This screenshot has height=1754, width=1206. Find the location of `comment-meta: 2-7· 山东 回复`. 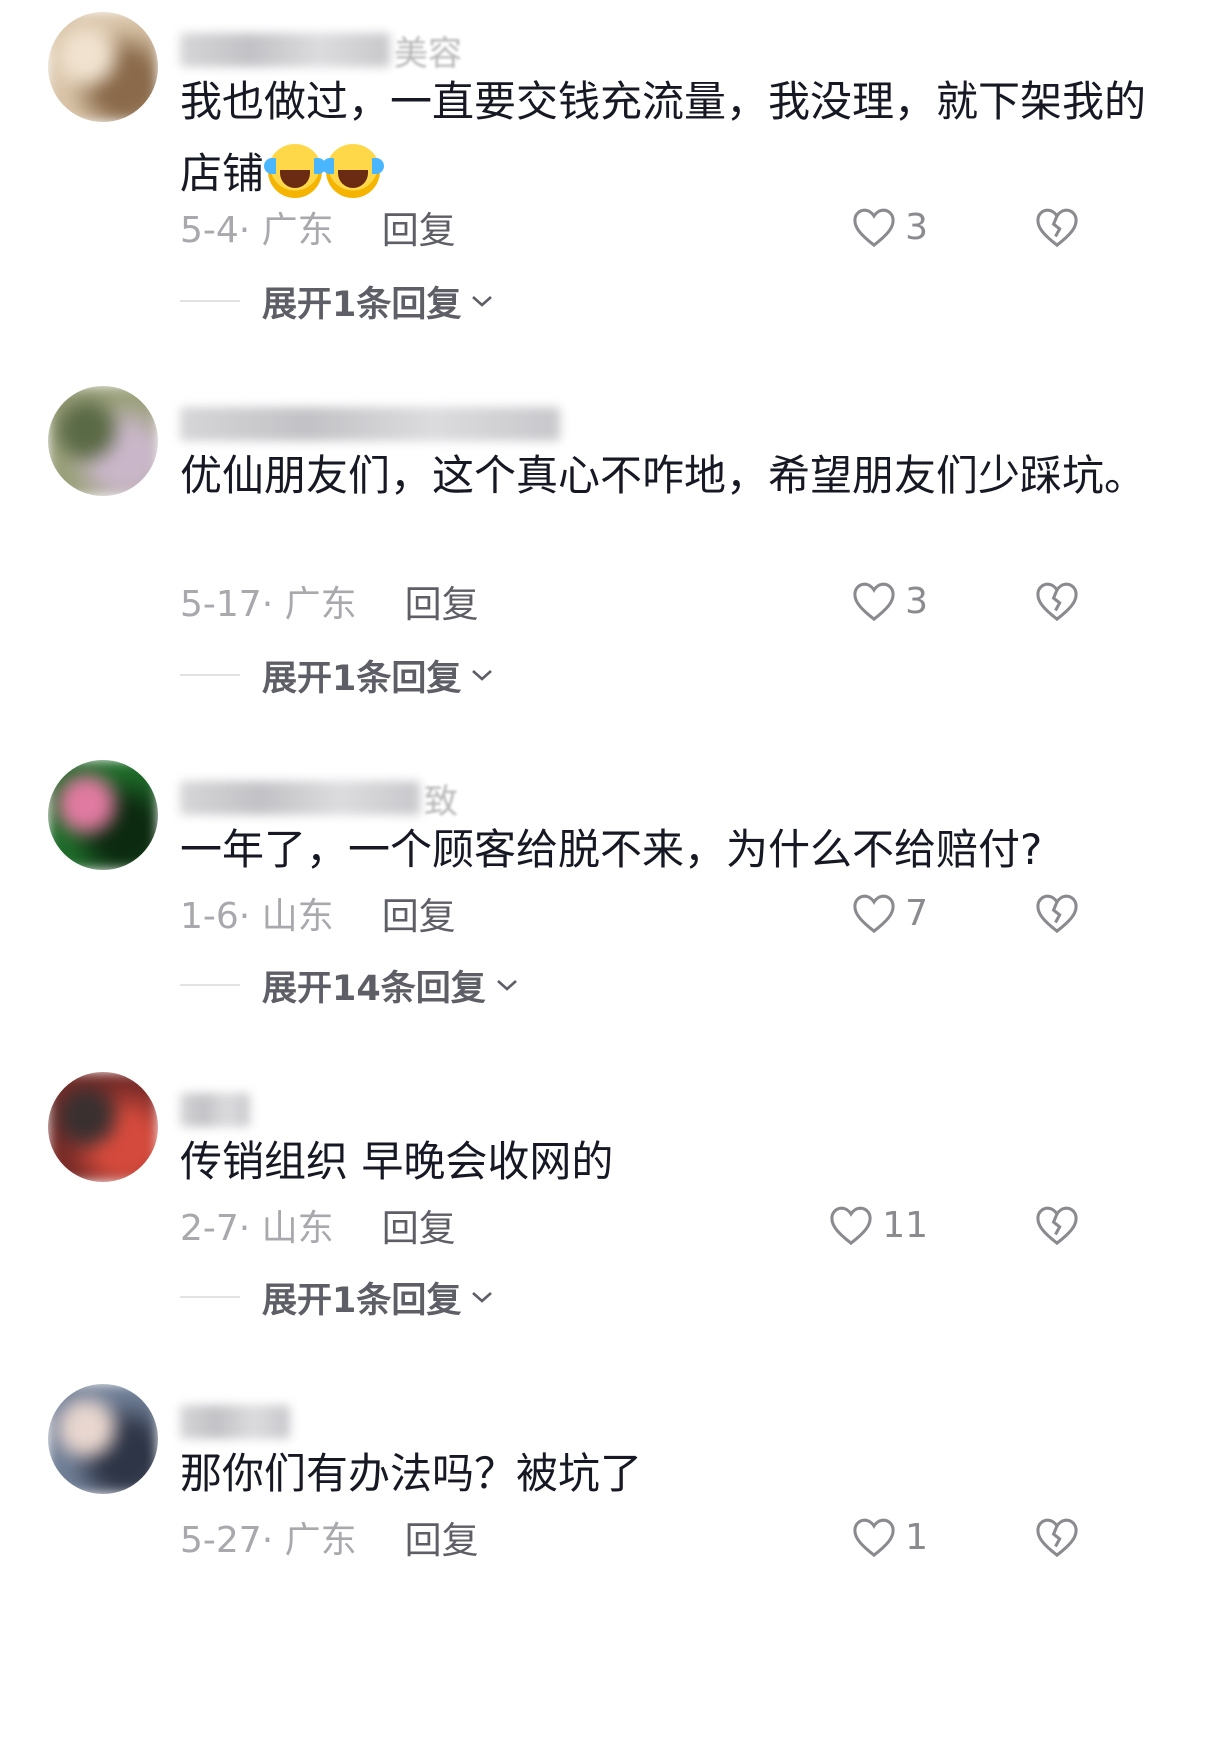

comment-meta: 2-7· 山东 回复 is located at coordinates (318, 1225).